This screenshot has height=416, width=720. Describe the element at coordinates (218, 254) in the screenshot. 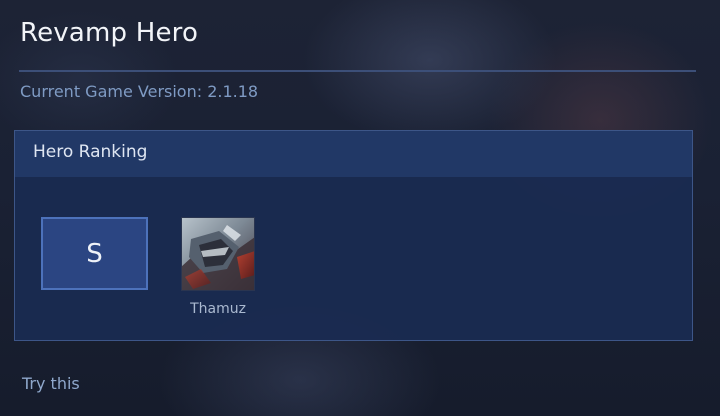

I see `hero-portrait-thamuz-icon` at that location.